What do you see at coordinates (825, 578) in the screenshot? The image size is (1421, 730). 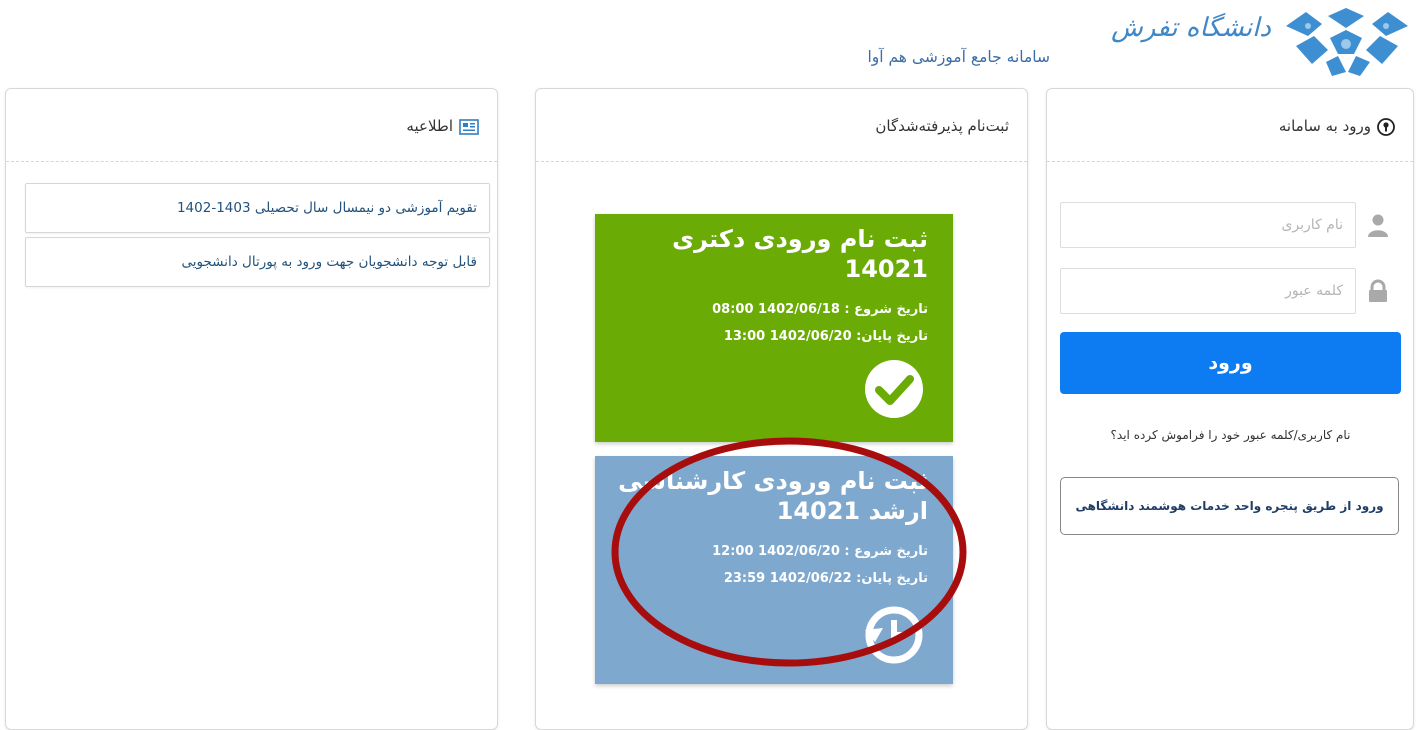 I see `card-end-date: تاریخ پایان: 1402/06/22 23:59` at bounding box center [825, 578].